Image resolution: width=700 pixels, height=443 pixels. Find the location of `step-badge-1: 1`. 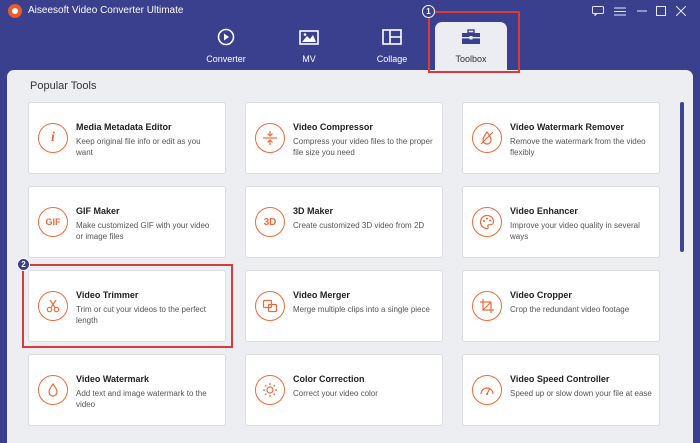

step-badge-1: 1 is located at coordinates (428, 11).